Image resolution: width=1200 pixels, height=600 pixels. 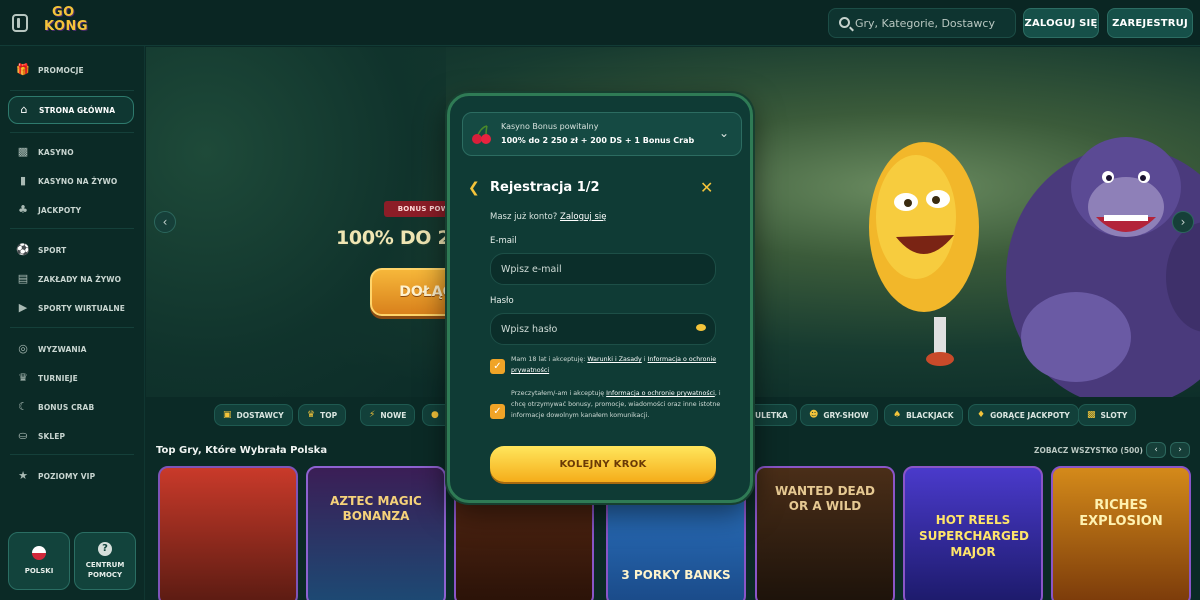 I want to click on email-label: E-mail, so click(x=503, y=241).